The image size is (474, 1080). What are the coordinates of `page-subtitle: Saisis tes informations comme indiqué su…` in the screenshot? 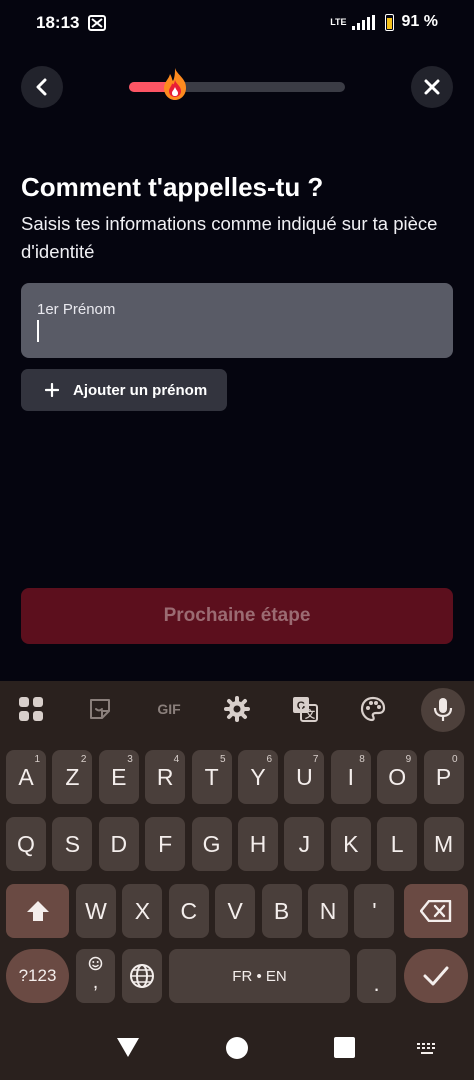 It's located at (229, 237).